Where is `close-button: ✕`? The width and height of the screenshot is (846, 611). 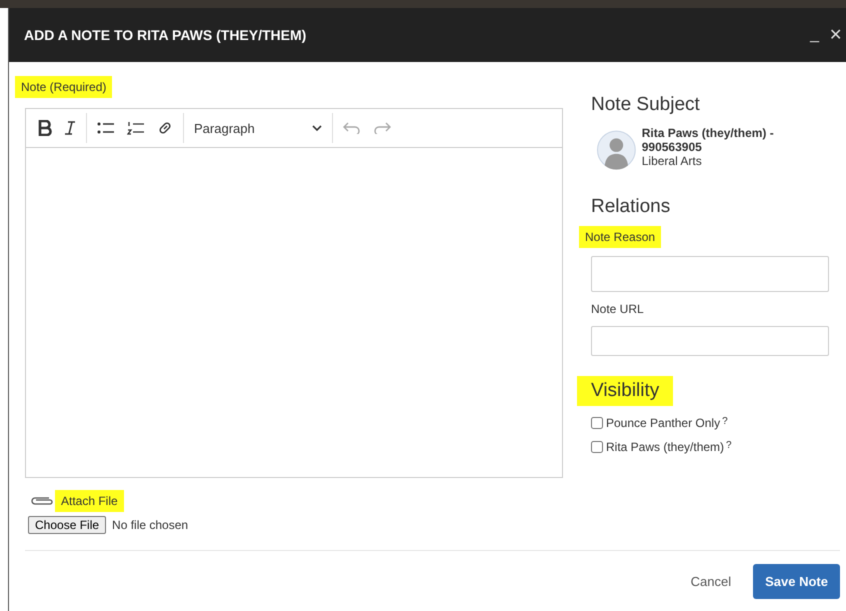 close-button: ✕ is located at coordinates (835, 35).